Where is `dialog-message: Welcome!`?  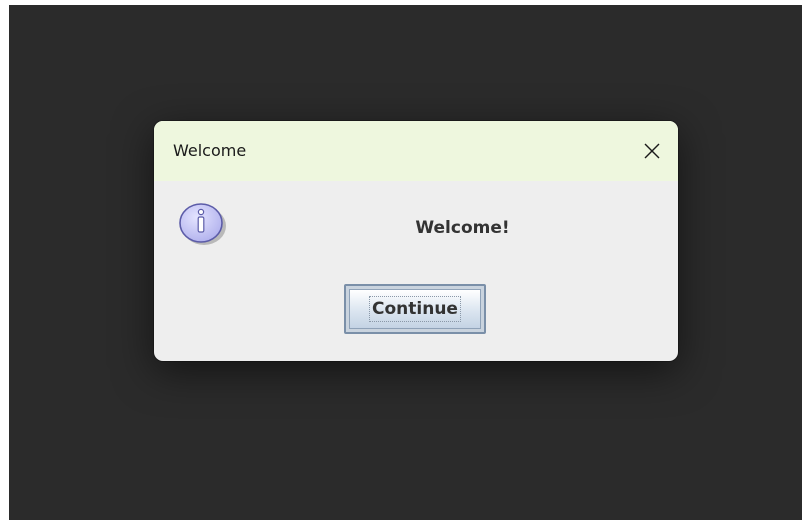
dialog-message: Welcome! is located at coordinates (462, 228).